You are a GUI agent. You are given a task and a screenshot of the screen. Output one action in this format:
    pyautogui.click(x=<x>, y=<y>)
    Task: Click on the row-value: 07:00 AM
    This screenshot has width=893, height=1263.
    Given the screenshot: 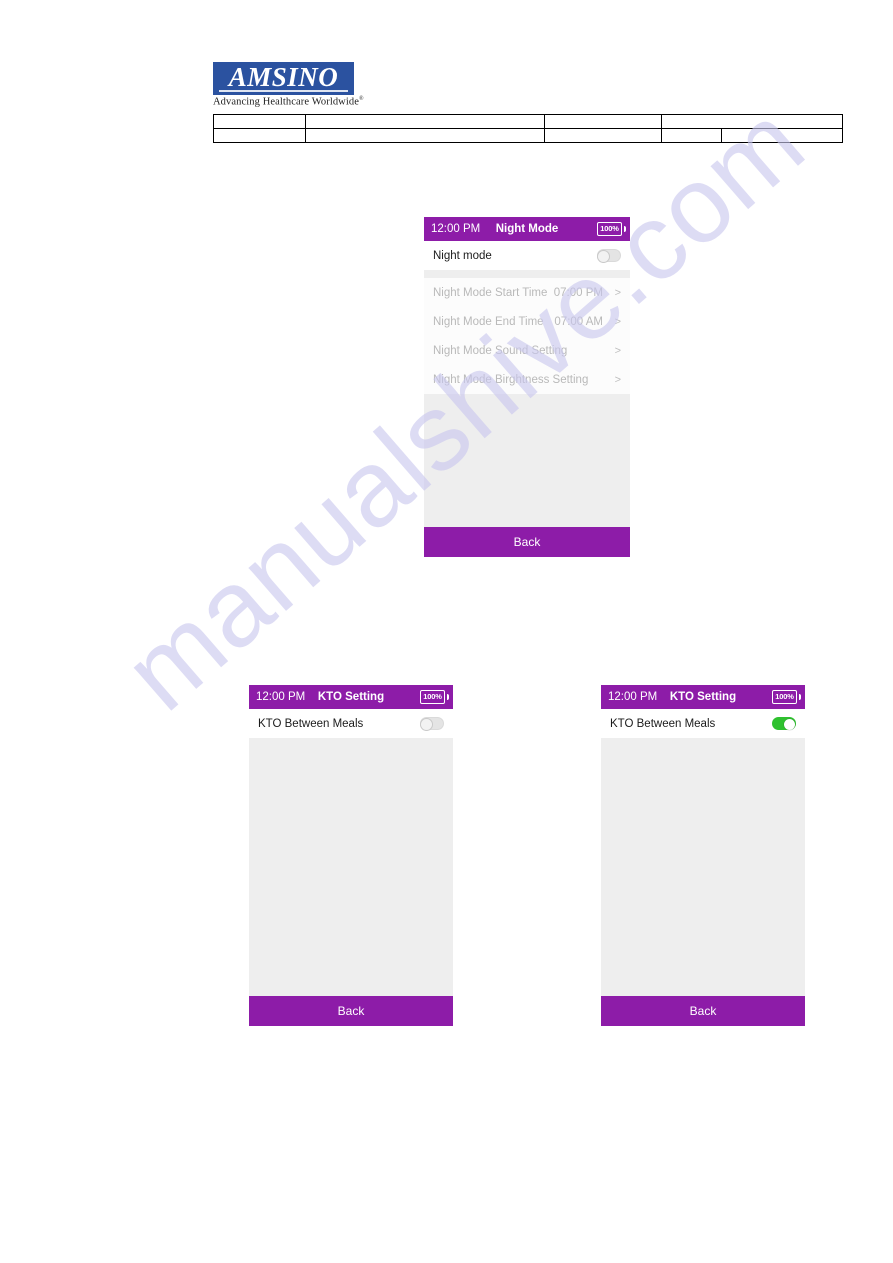 What is the action you would take?
    pyautogui.click(x=578, y=321)
    